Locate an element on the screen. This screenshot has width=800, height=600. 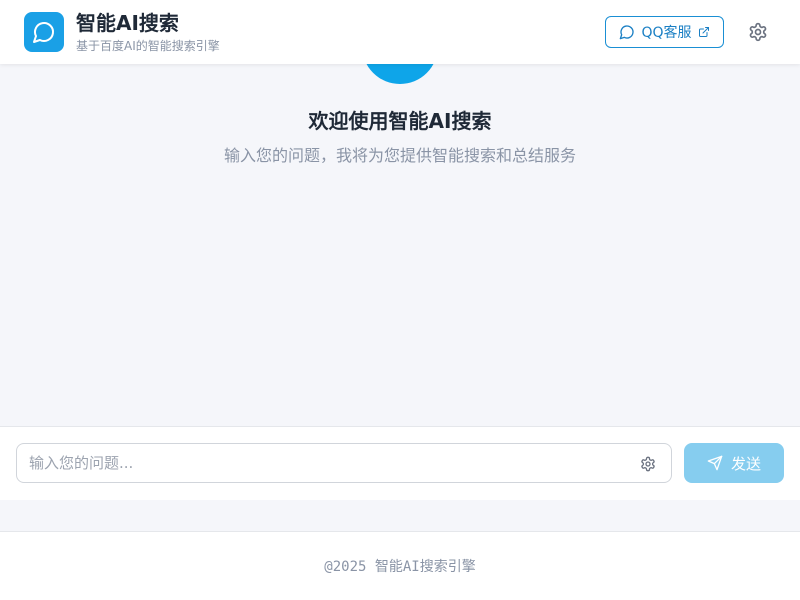
settings-button is located at coordinates (758, 32).